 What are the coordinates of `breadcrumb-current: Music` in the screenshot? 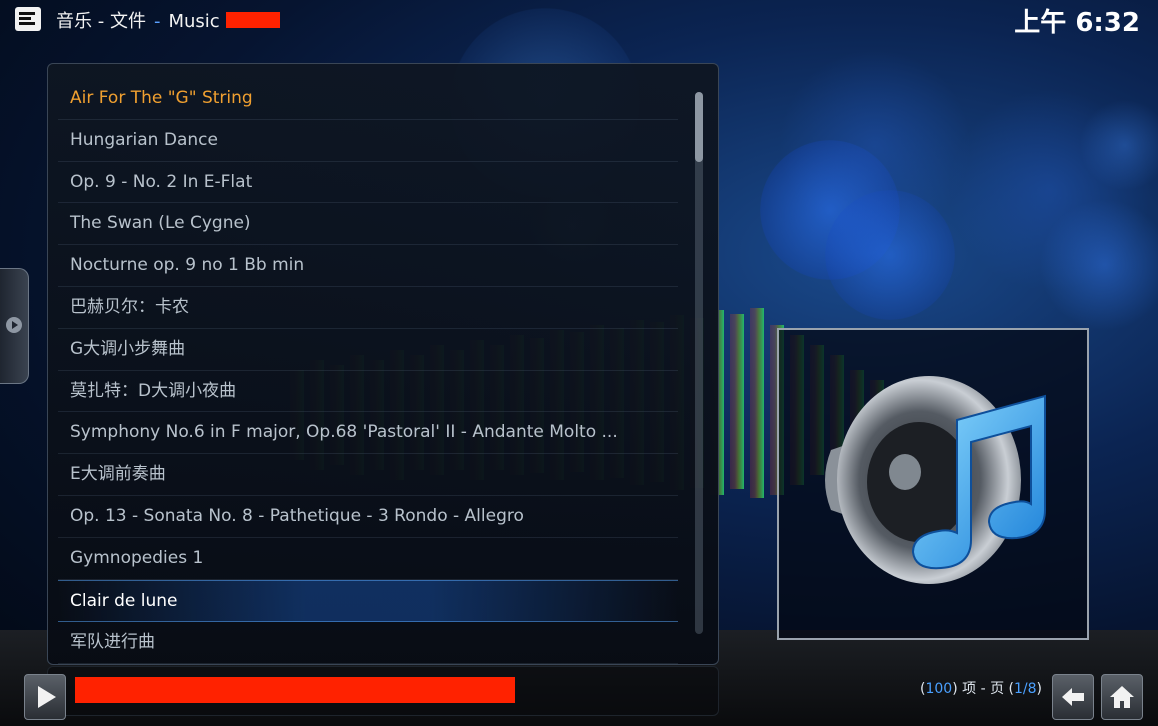 It's located at (194, 21).